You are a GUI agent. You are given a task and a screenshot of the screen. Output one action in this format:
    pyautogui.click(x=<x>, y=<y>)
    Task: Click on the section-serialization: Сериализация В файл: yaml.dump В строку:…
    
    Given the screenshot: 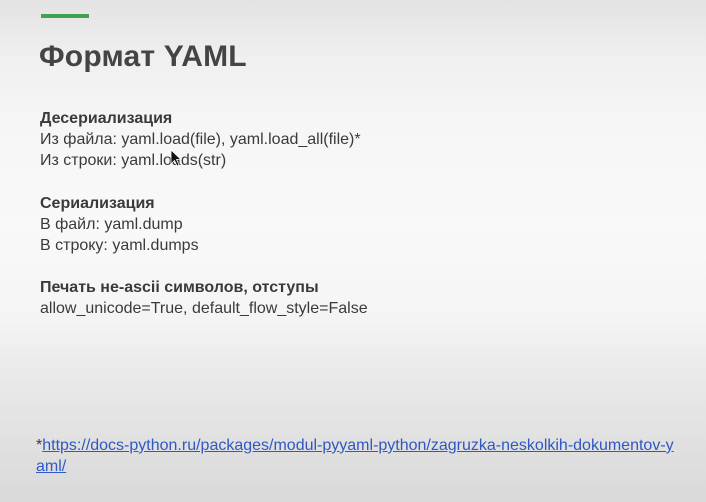 What is the action you would take?
    pyautogui.click(x=119, y=224)
    